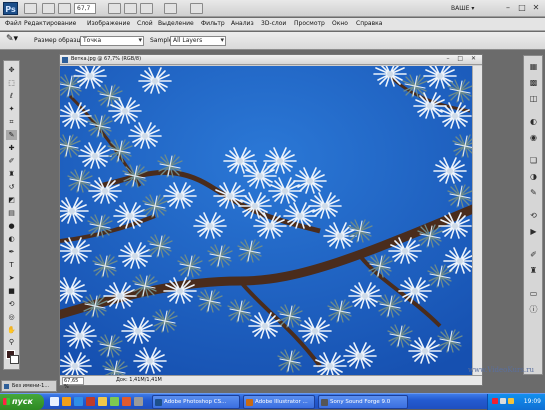 The width and height of the screenshot is (545, 410). What do you see at coordinates (273, 23) in the screenshot?
I see `menu-3d: 3D-слои` at bounding box center [273, 23].